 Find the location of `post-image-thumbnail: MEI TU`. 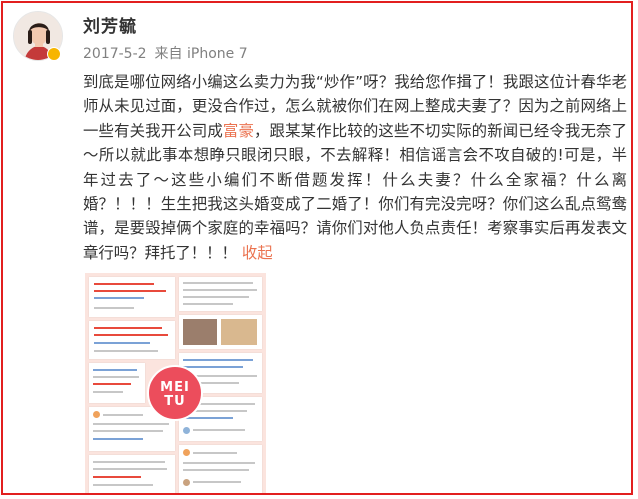

post-image-thumbnail: MEI TU is located at coordinates (175, 383).